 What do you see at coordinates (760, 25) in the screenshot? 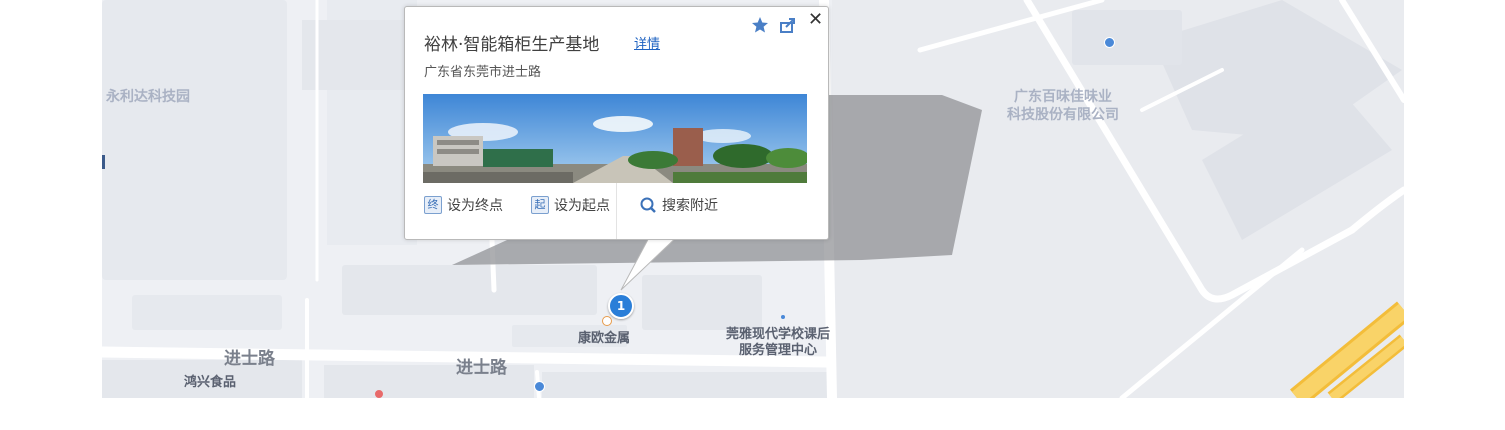
I see `star-icon` at bounding box center [760, 25].